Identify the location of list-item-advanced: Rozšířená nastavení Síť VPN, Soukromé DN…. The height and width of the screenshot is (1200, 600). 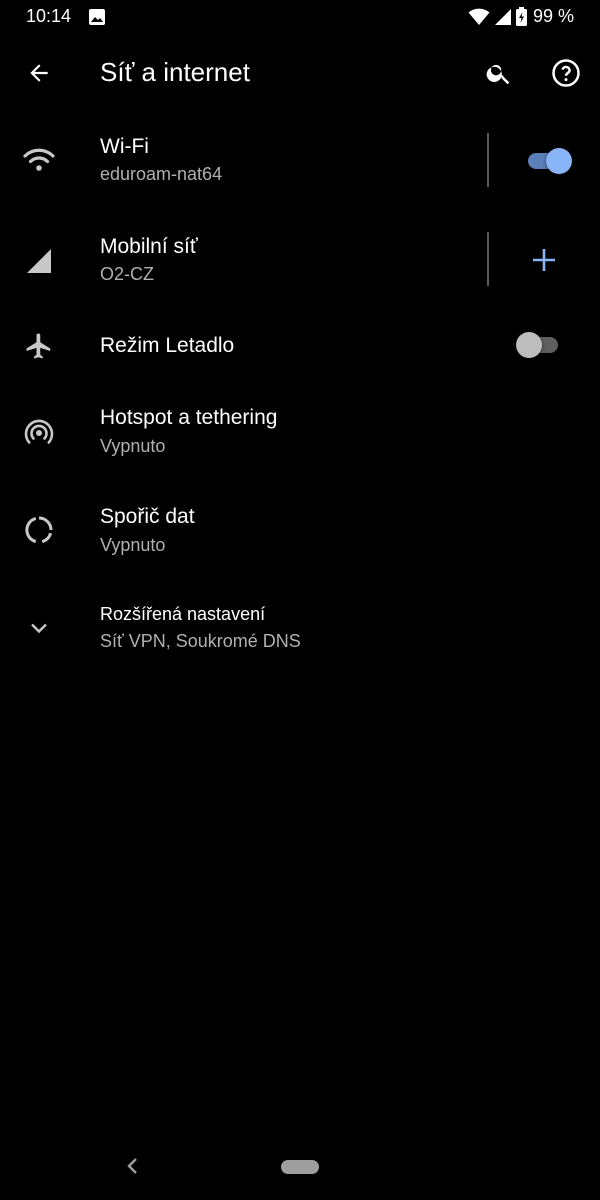
(300, 630).